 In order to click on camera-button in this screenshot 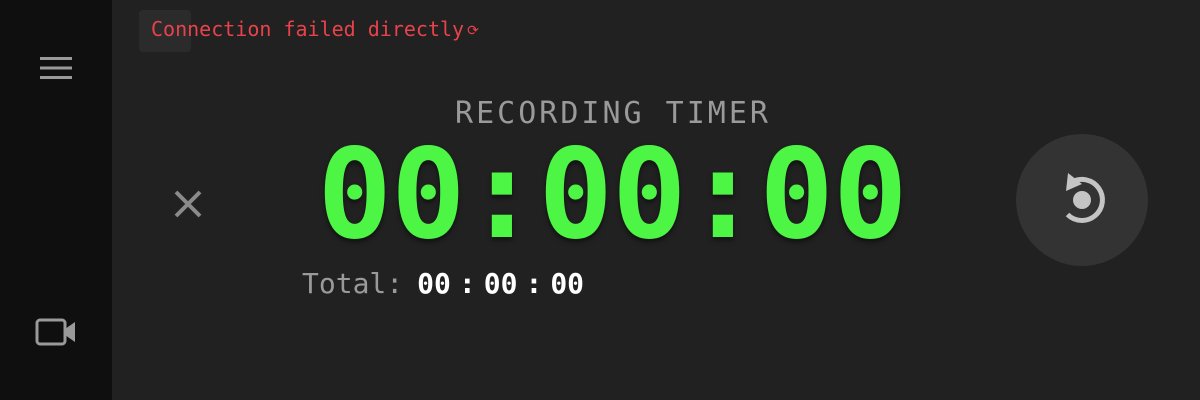, I will do `click(56, 332)`.